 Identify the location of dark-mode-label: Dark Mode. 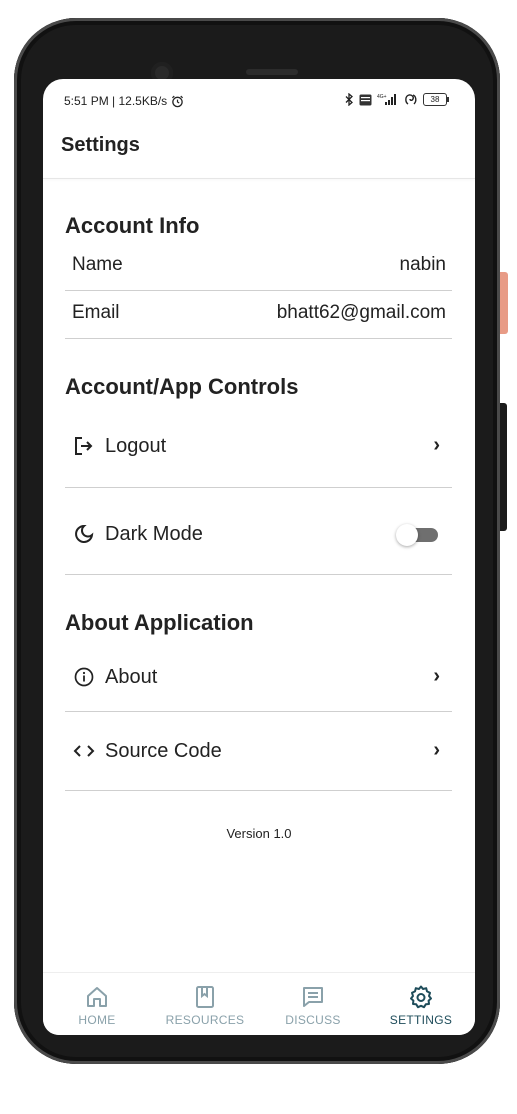
(154, 534).